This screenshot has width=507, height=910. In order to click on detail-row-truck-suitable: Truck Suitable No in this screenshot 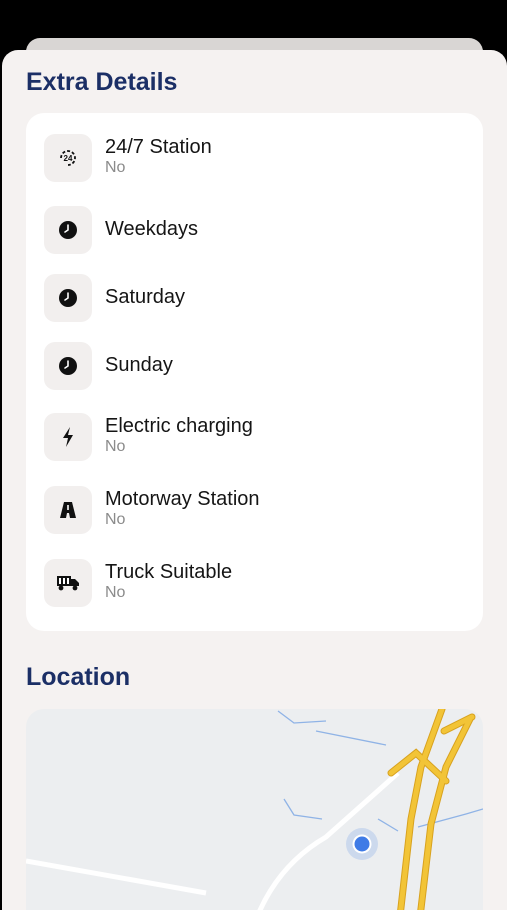, I will do `click(254, 584)`.